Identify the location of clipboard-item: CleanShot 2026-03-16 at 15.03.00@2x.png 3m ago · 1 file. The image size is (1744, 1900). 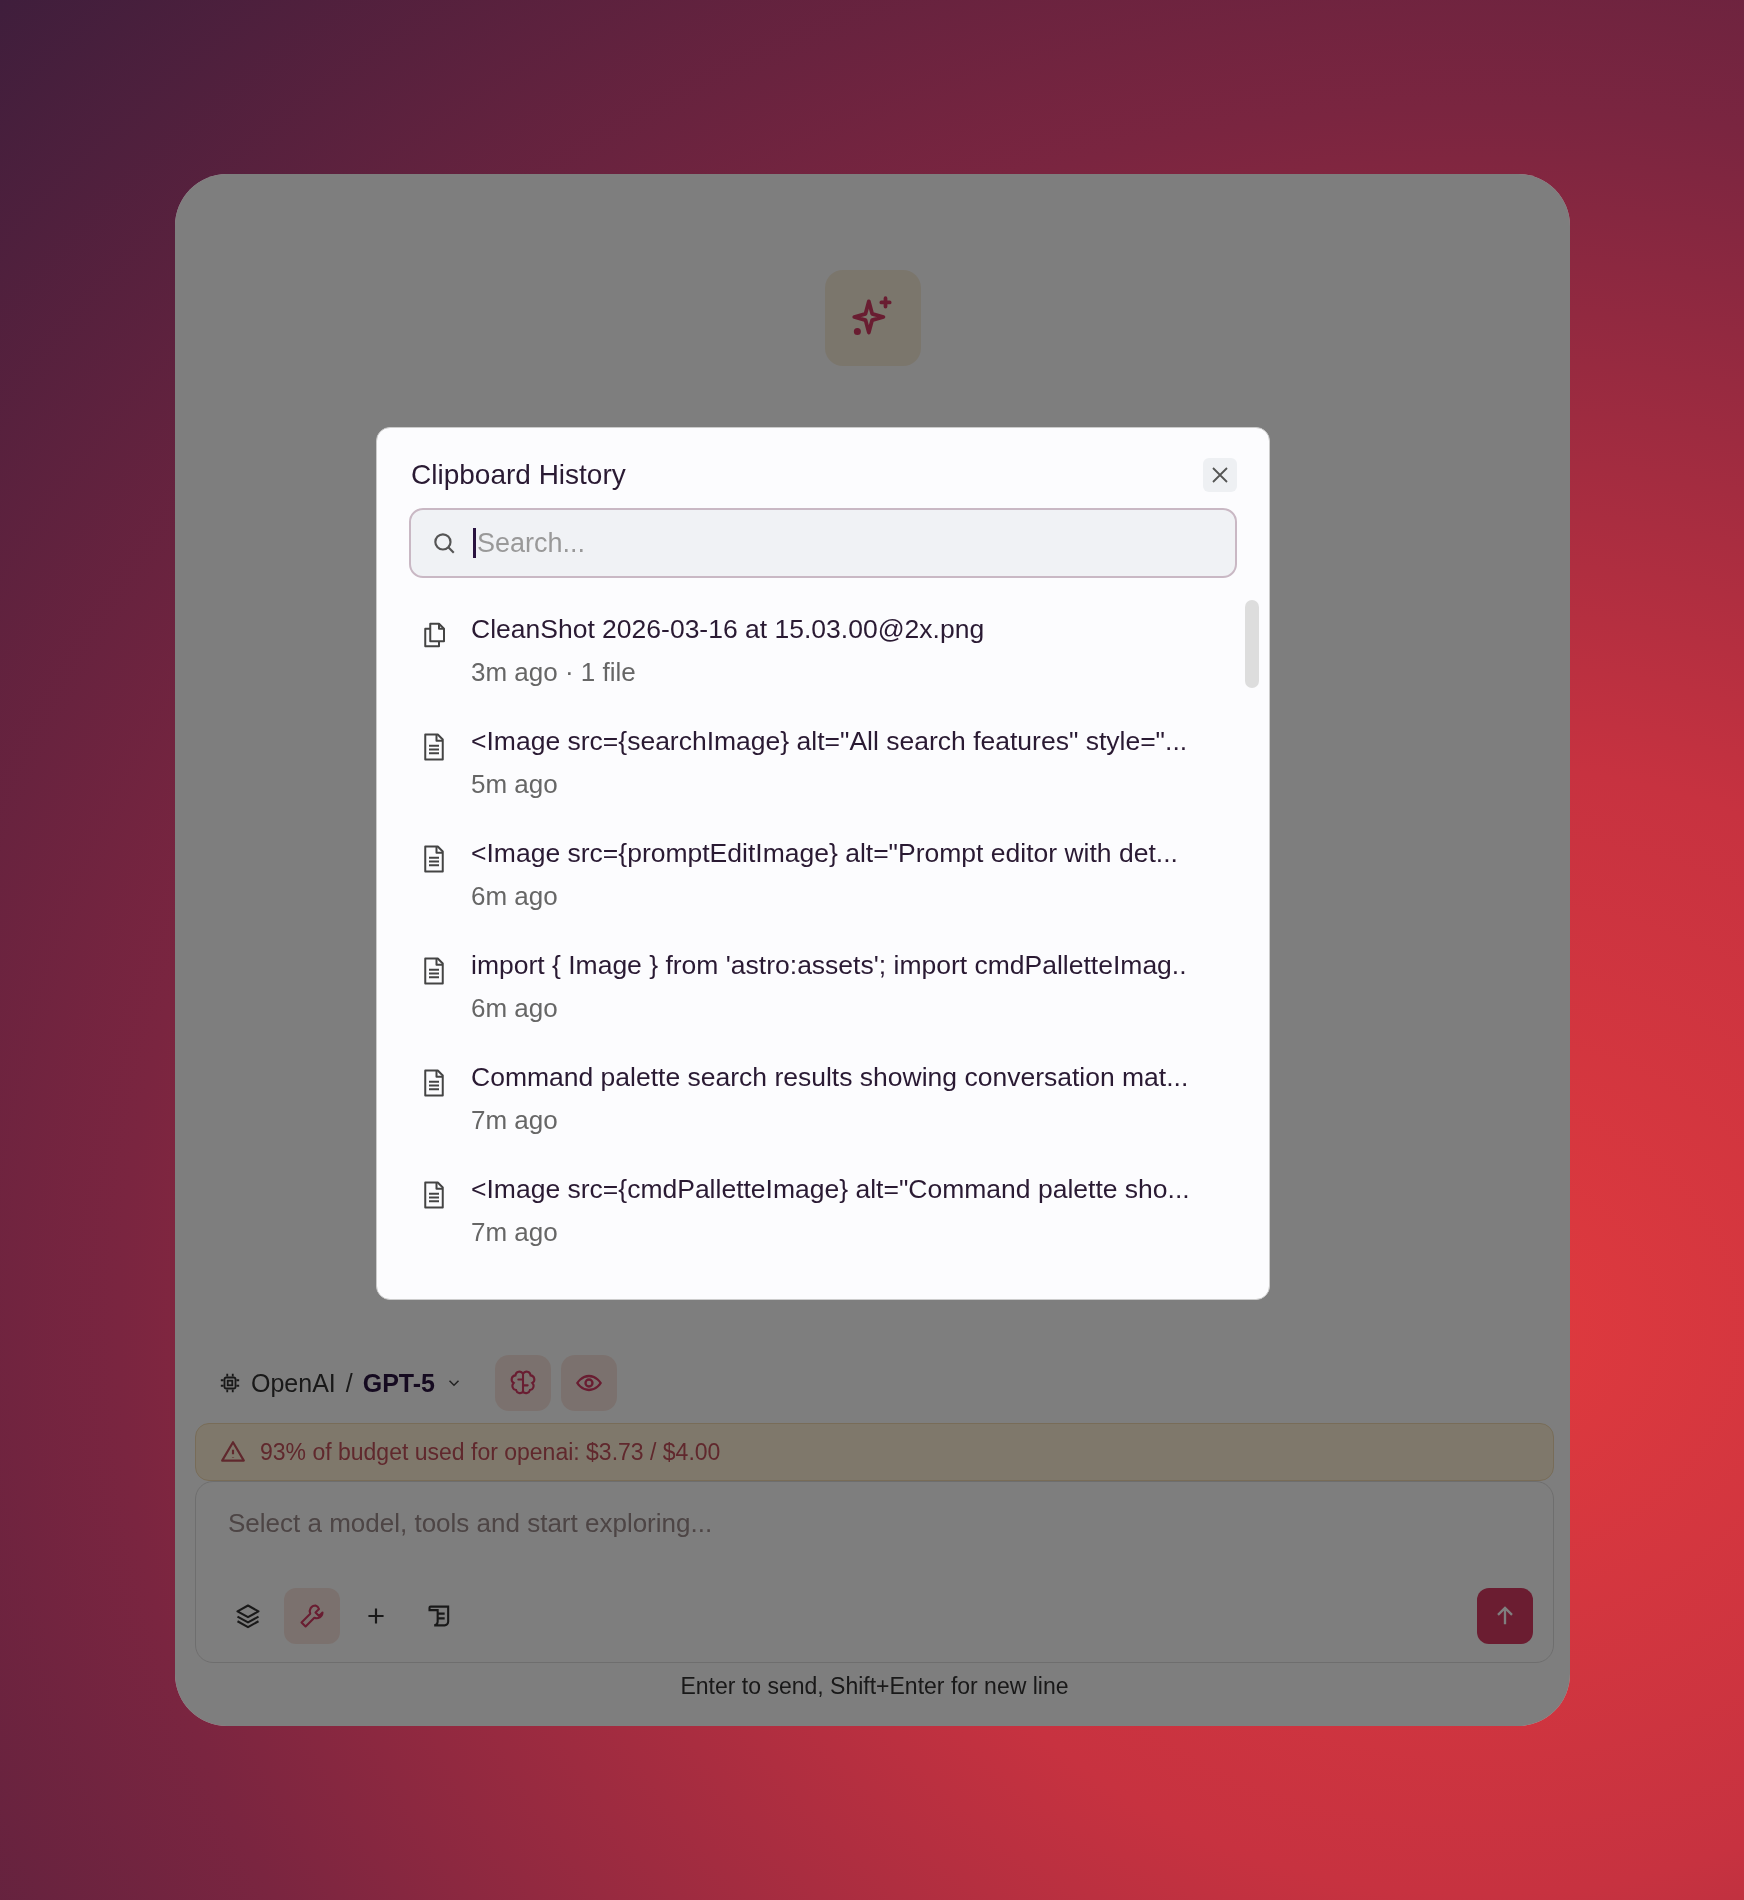
(823, 660).